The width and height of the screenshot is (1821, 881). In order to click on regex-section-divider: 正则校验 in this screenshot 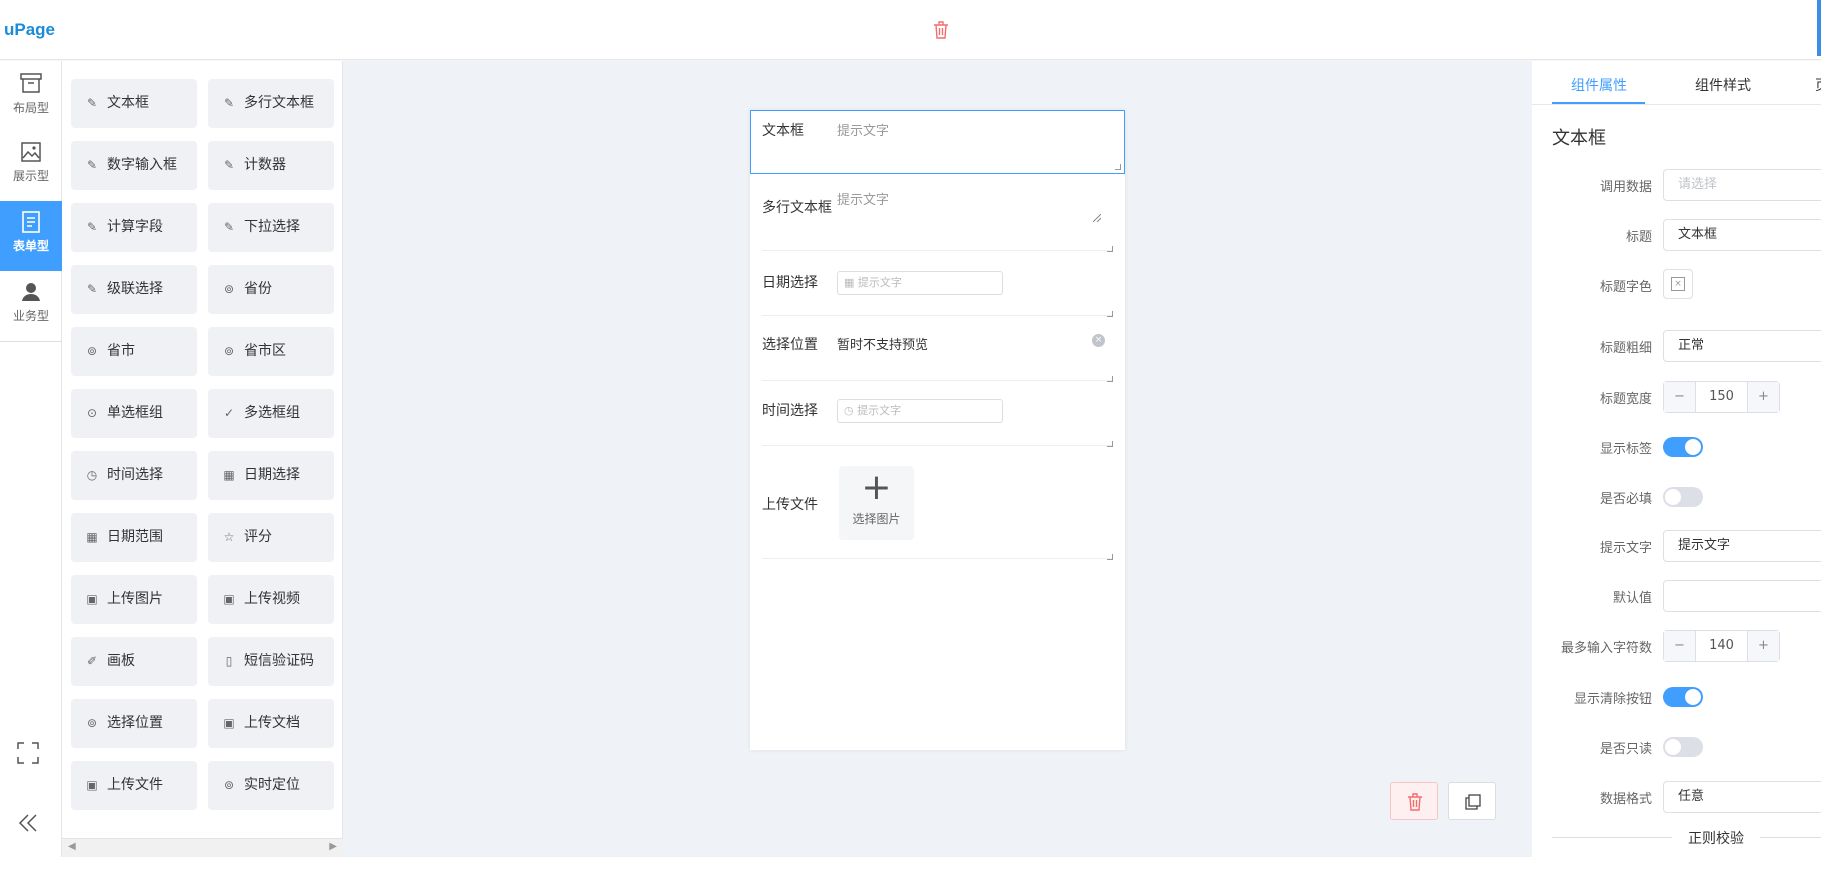, I will do `click(1686, 838)`.